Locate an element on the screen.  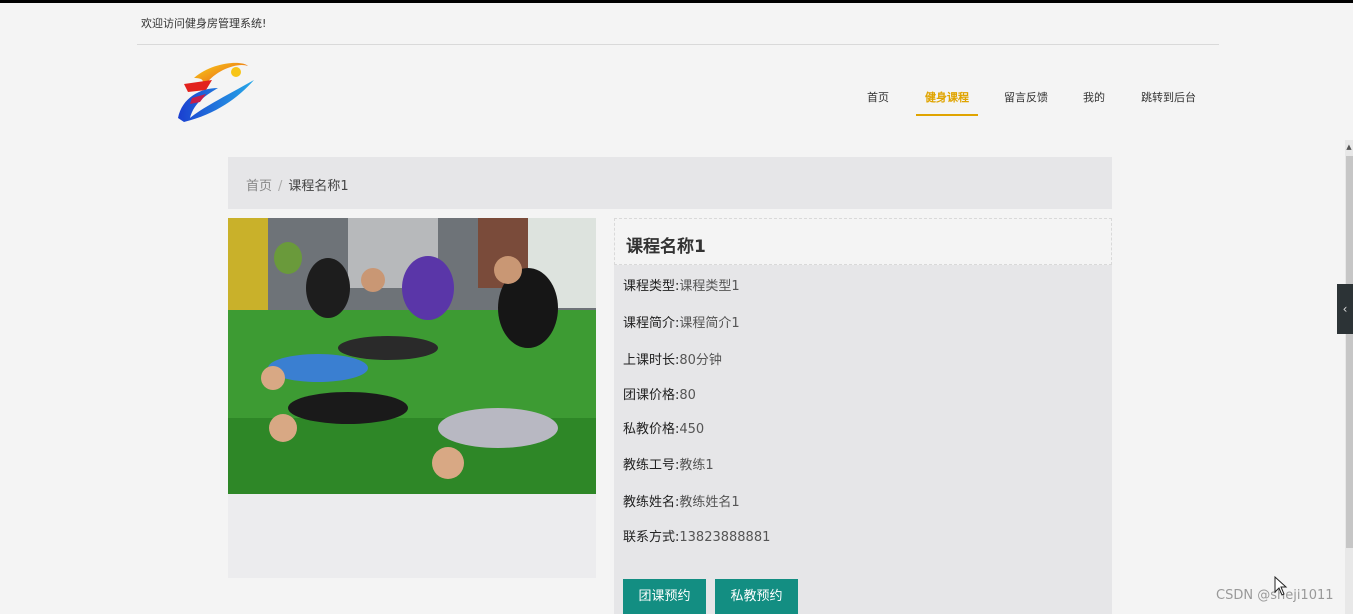
field-course-intro: 课程简介:课程简介1 is located at coordinates (681, 321).